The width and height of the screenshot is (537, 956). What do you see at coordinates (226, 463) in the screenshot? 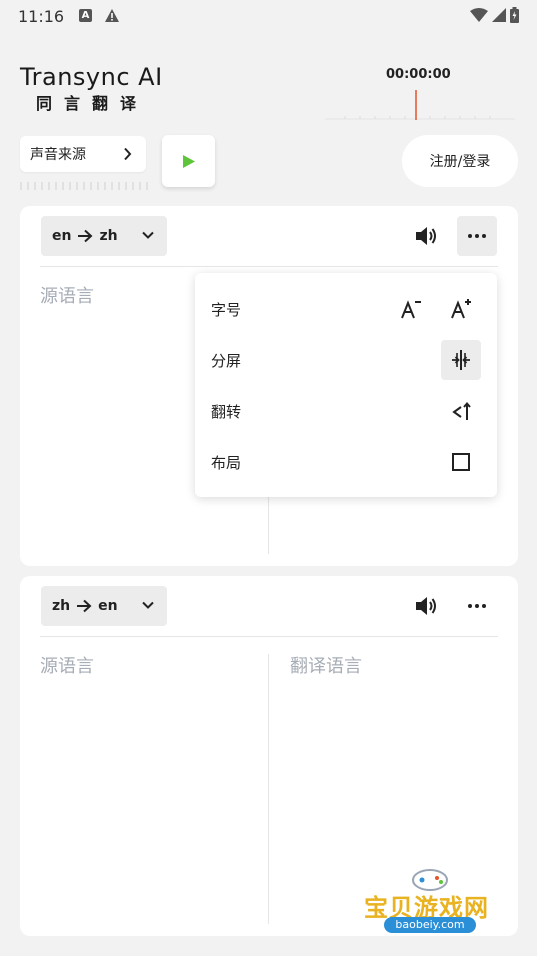
I see `menu-item-label: 布局` at bounding box center [226, 463].